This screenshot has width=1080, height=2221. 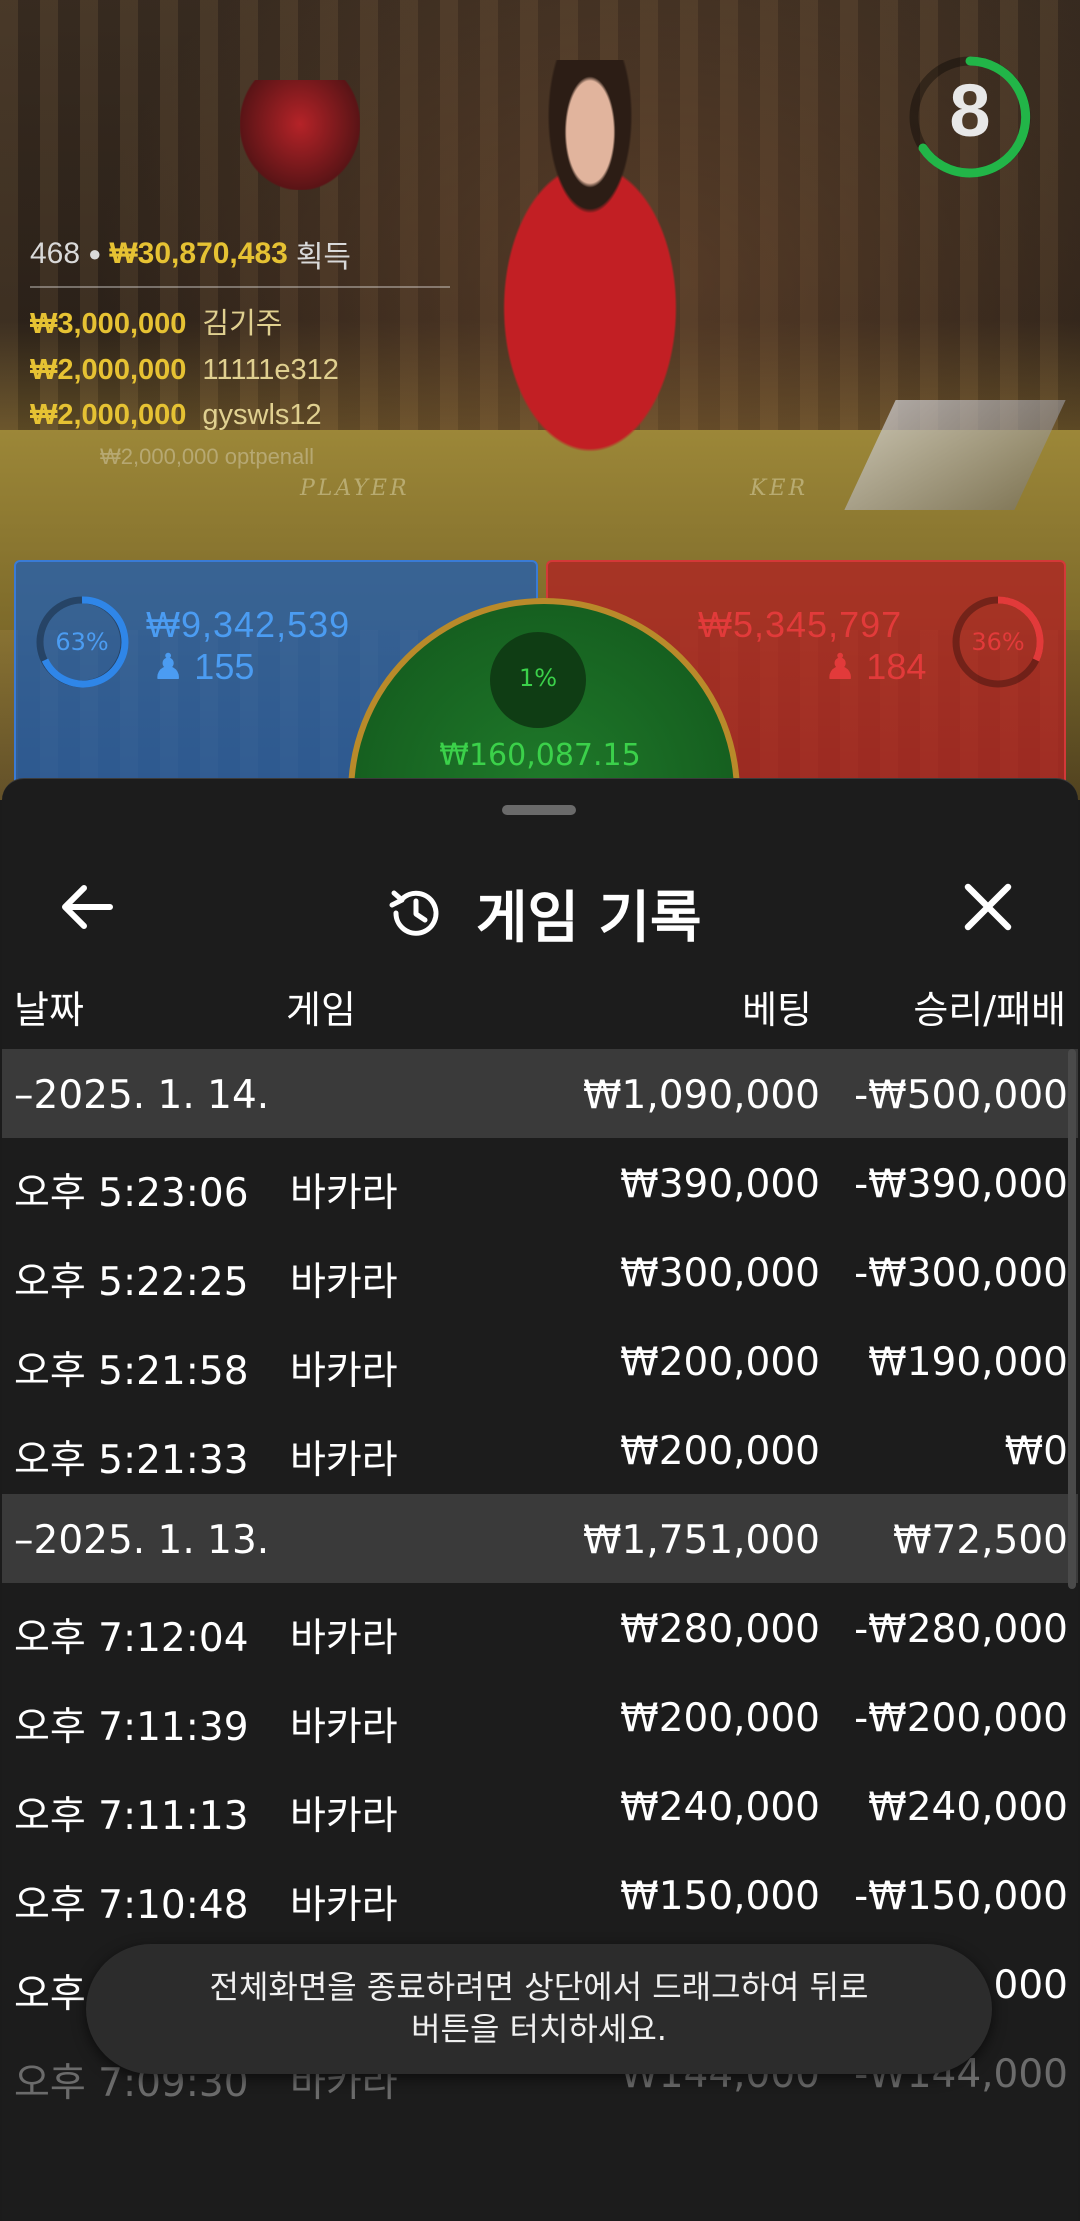 I want to click on row-result: ₩190,000, so click(x=968, y=1362).